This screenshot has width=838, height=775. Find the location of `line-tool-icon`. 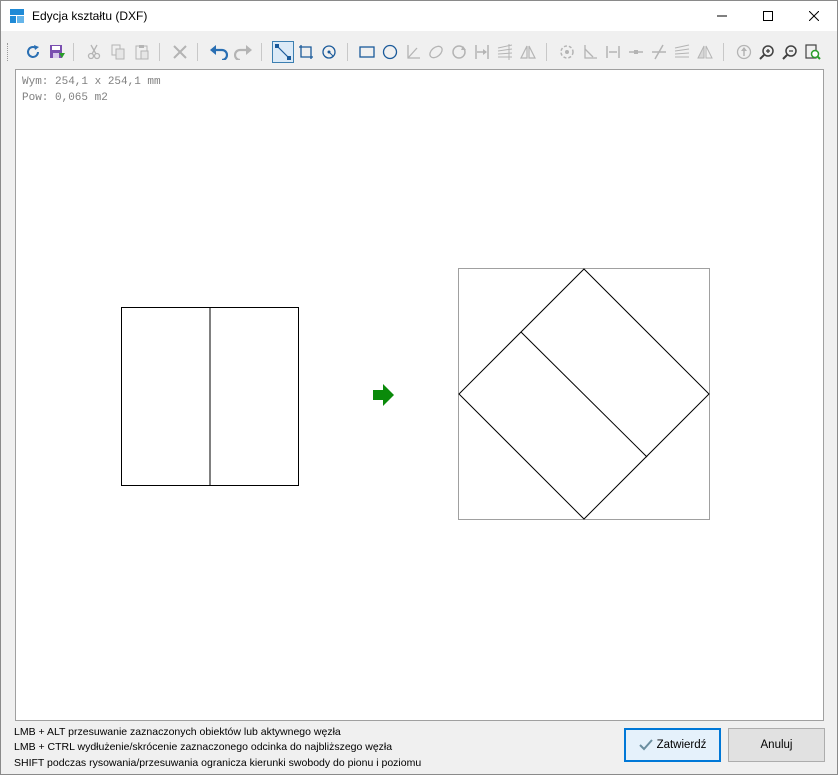

line-tool-icon is located at coordinates (283, 52).